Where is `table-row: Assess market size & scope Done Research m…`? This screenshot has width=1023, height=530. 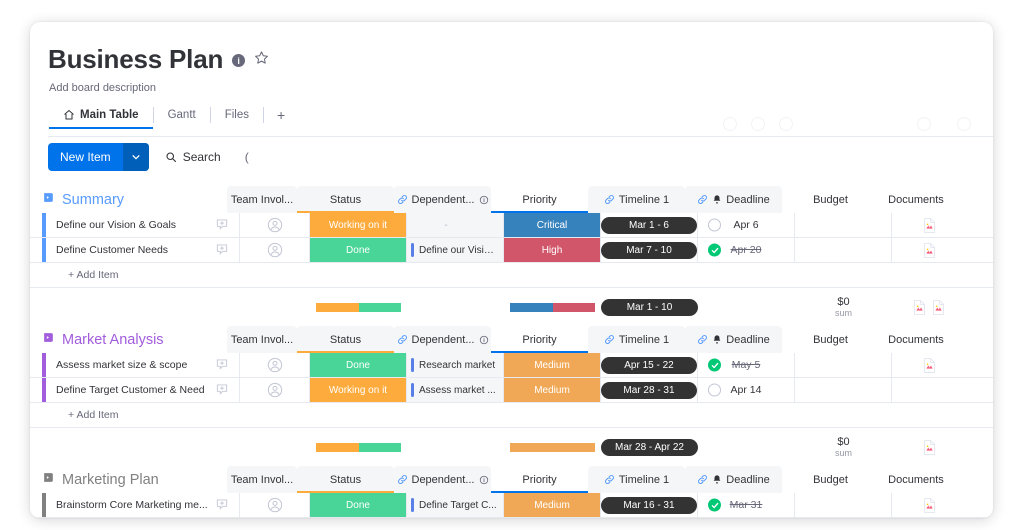 table-row: Assess market size & scope Done Research m… is located at coordinates (511, 365).